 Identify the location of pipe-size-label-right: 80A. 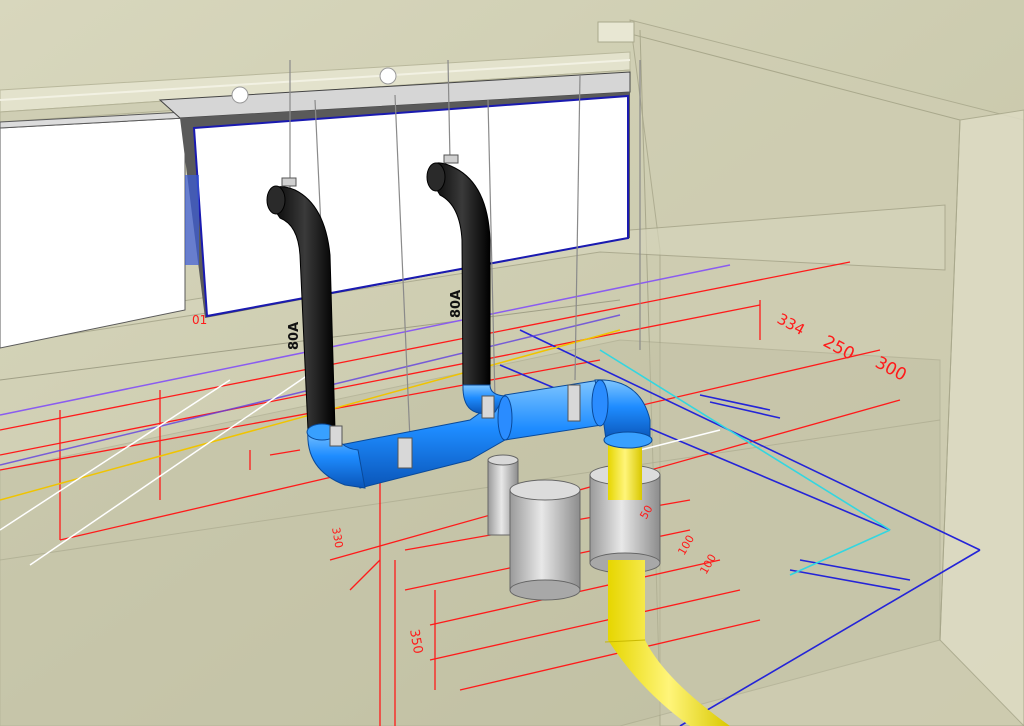
(456, 304).